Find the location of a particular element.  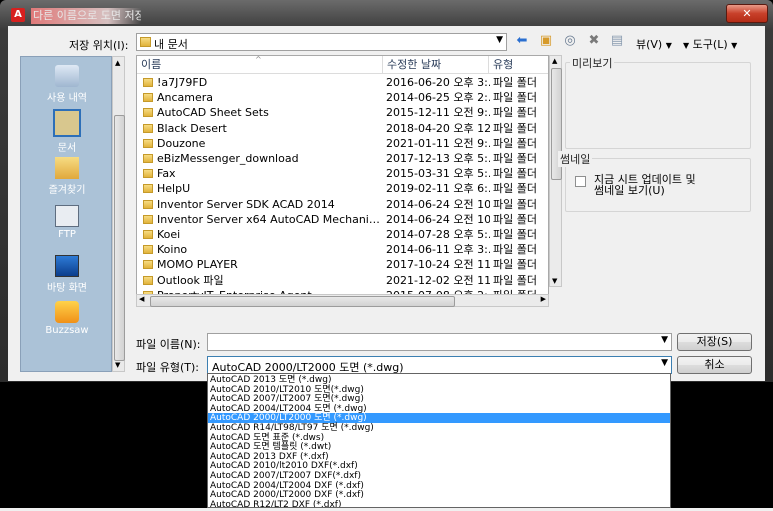

place-favorites: 즐겨찾기 is located at coordinates (67, 176).